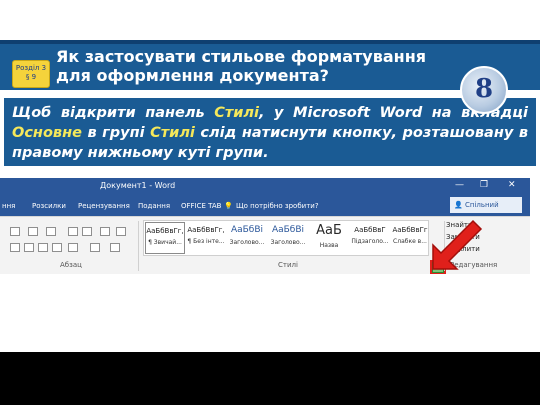  Describe the element at coordinates (105, 231) in the screenshot. I see `sort-icon` at that location.